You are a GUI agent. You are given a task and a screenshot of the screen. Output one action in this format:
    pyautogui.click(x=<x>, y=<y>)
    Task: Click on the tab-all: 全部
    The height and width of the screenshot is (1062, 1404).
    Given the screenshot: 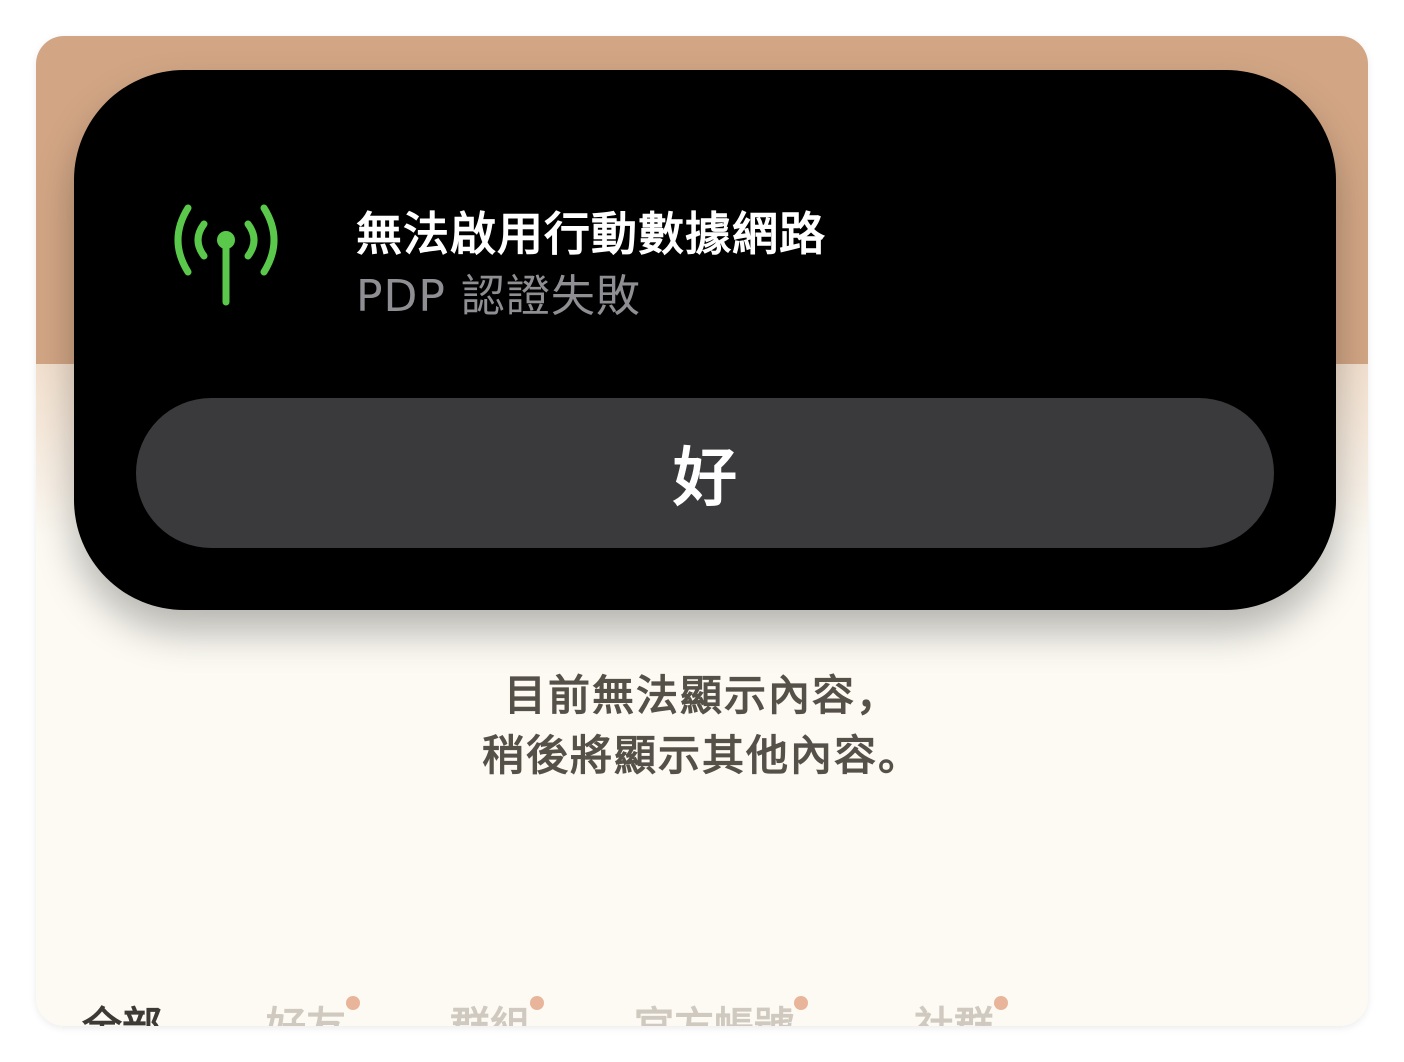 What is the action you would take?
    pyautogui.click(x=122, y=1010)
    